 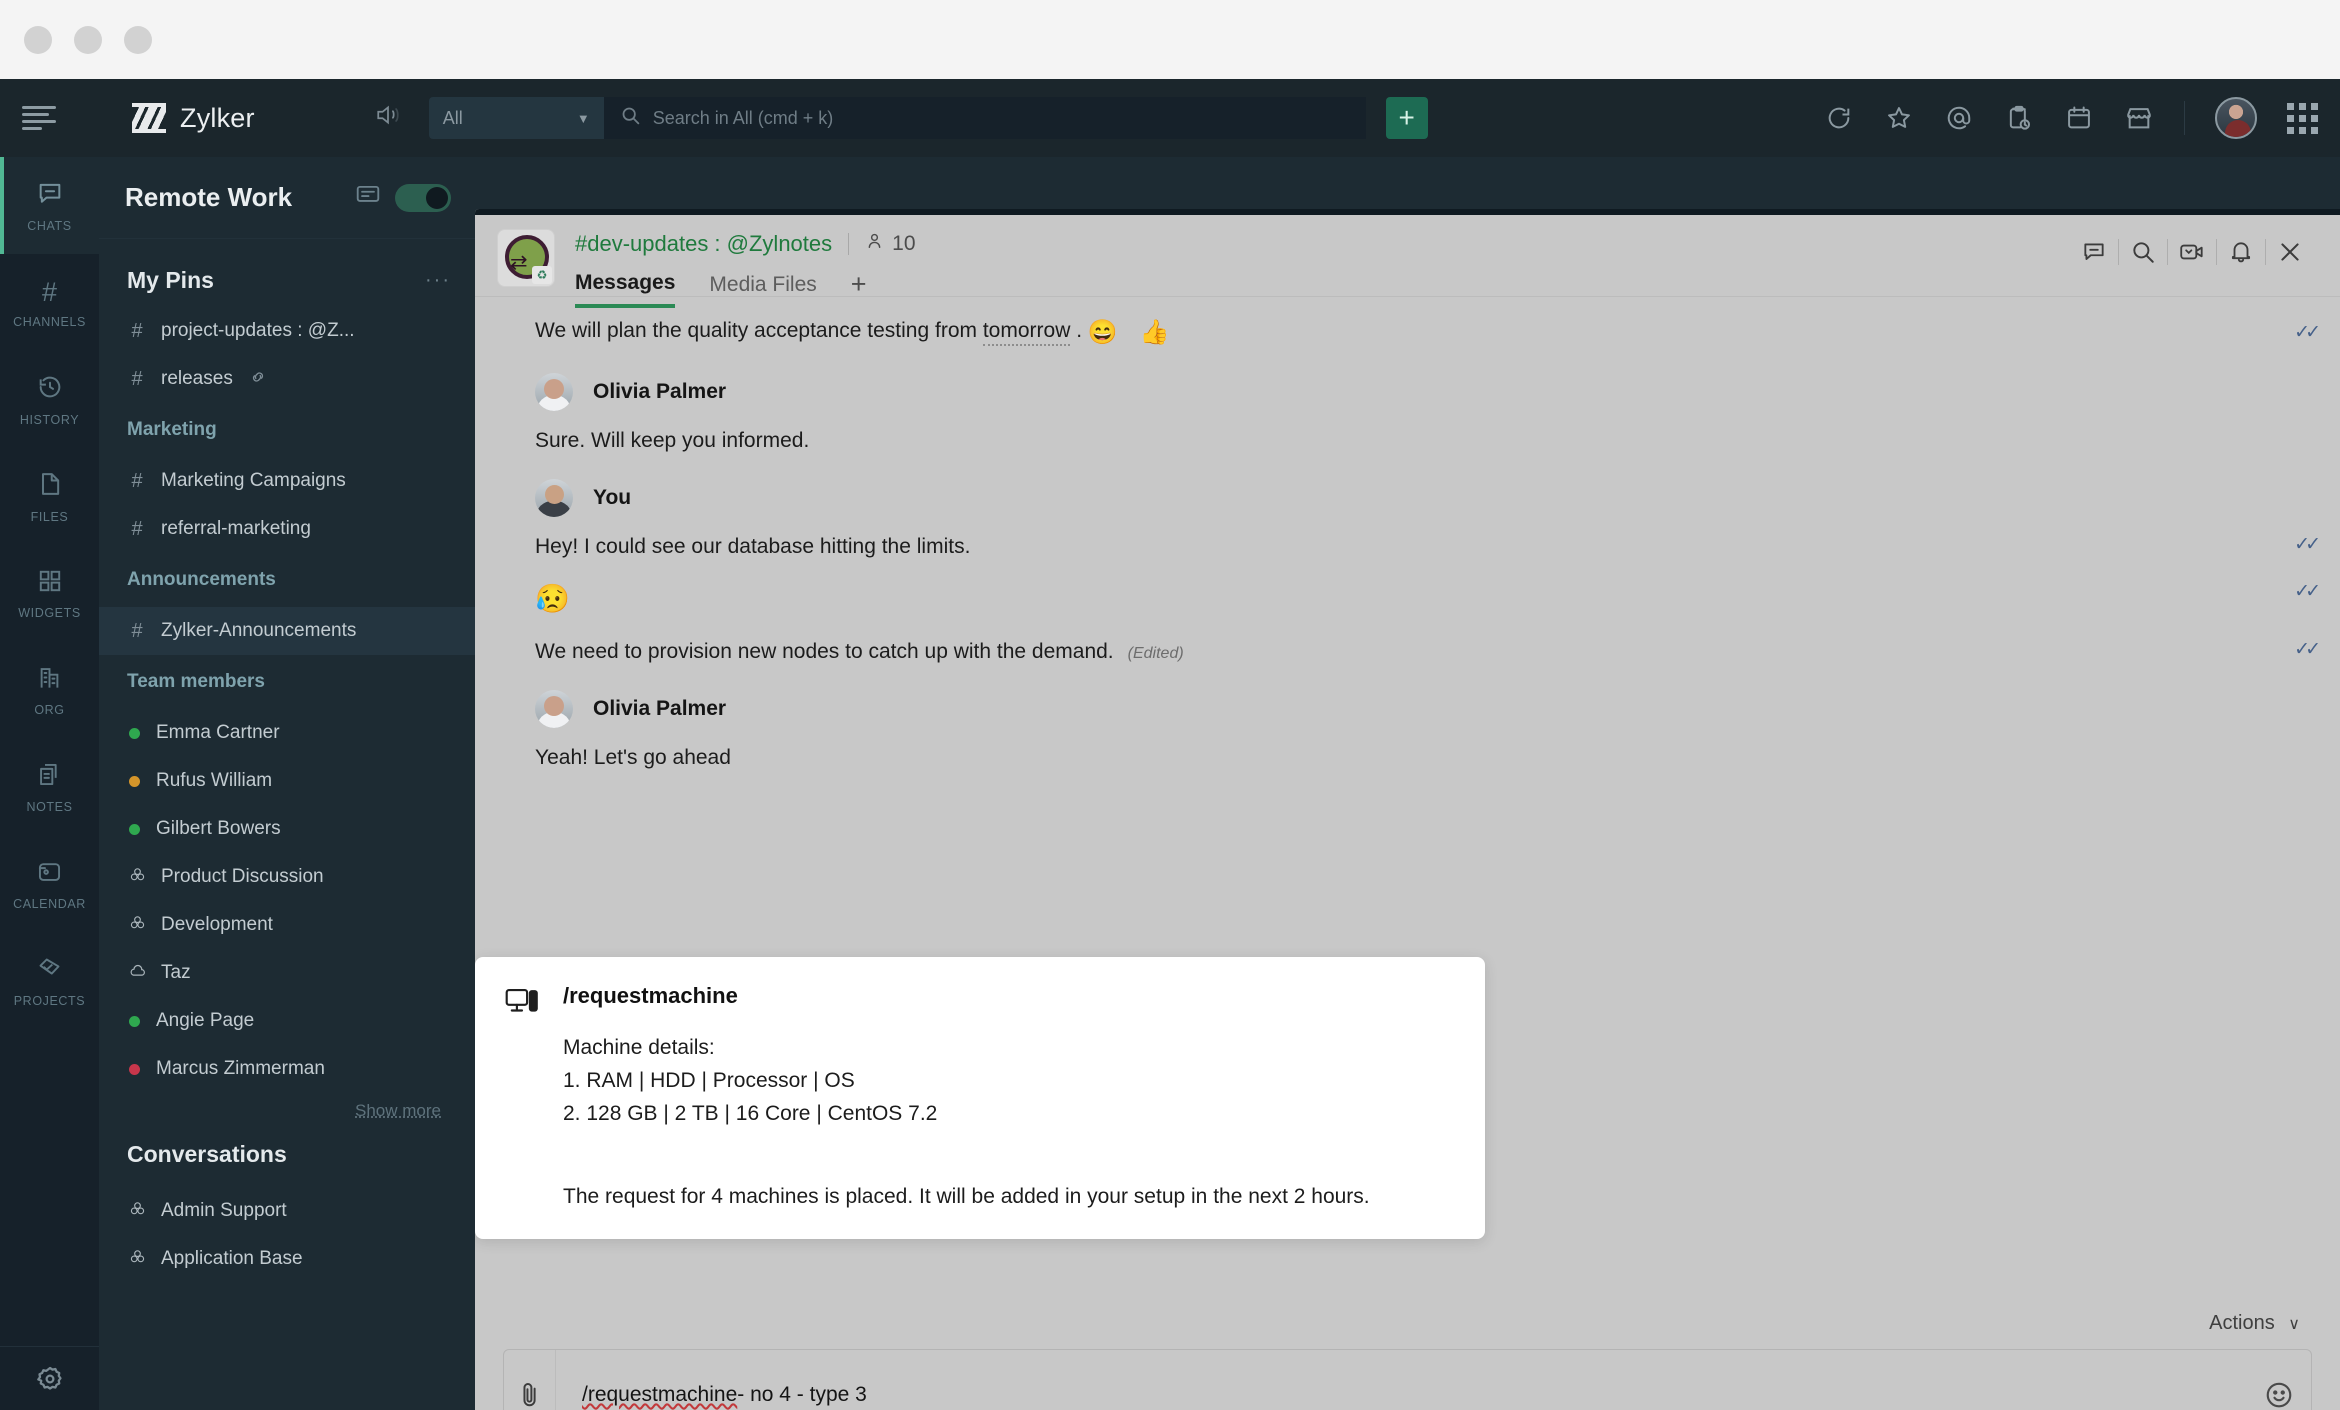 I want to click on sidebar-section-marketing: Marketing, so click(x=287, y=430).